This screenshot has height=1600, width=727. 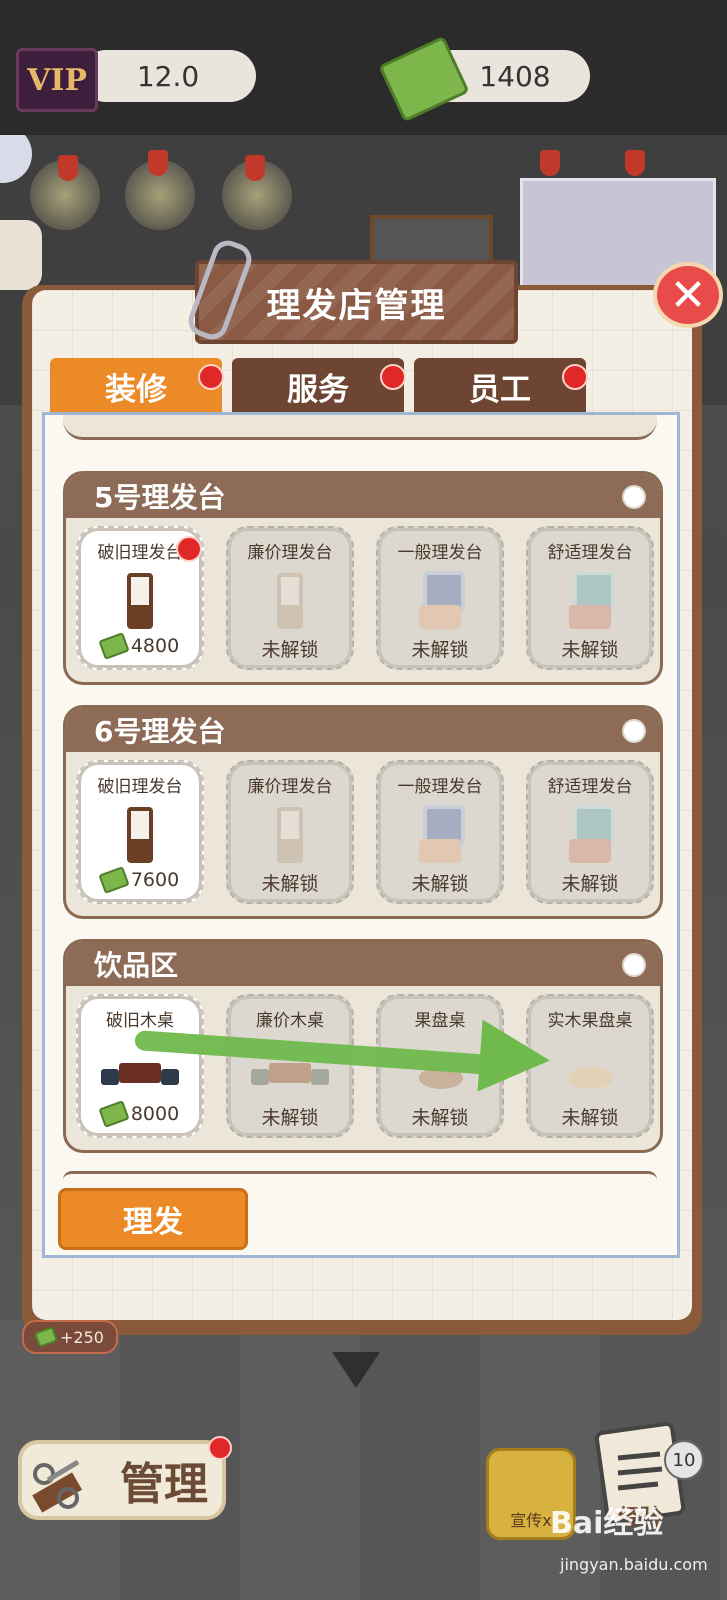 I want to click on income-badge: +250, so click(x=70, y=1337).